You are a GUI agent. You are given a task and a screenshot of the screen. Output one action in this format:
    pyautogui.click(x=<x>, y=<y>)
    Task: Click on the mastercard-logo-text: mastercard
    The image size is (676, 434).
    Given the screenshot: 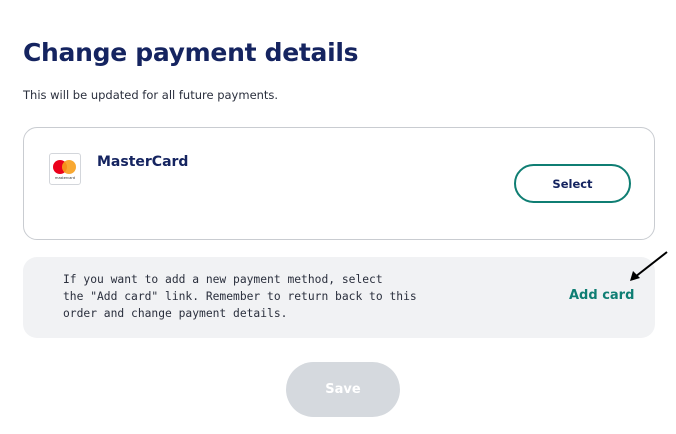 What is the action you would take?
    pyautogui.click(x=65, y=178)
    